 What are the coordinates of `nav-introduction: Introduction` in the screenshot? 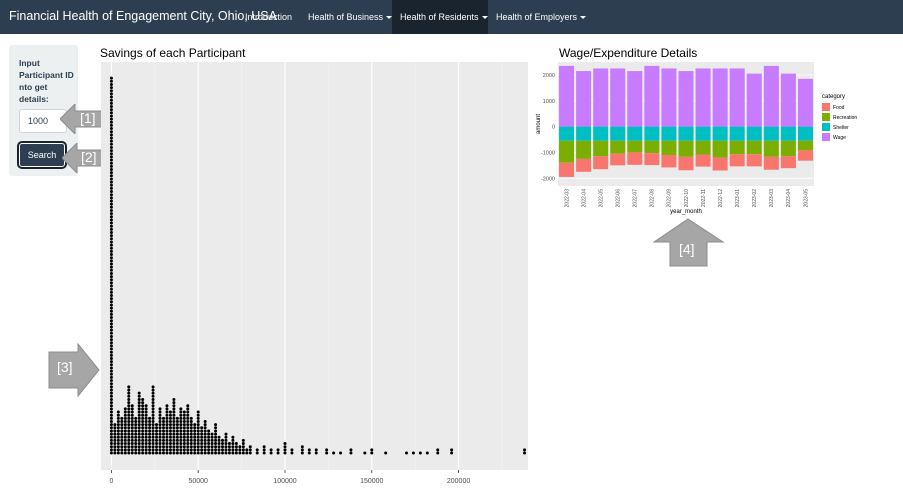 It's located at (268, 17).